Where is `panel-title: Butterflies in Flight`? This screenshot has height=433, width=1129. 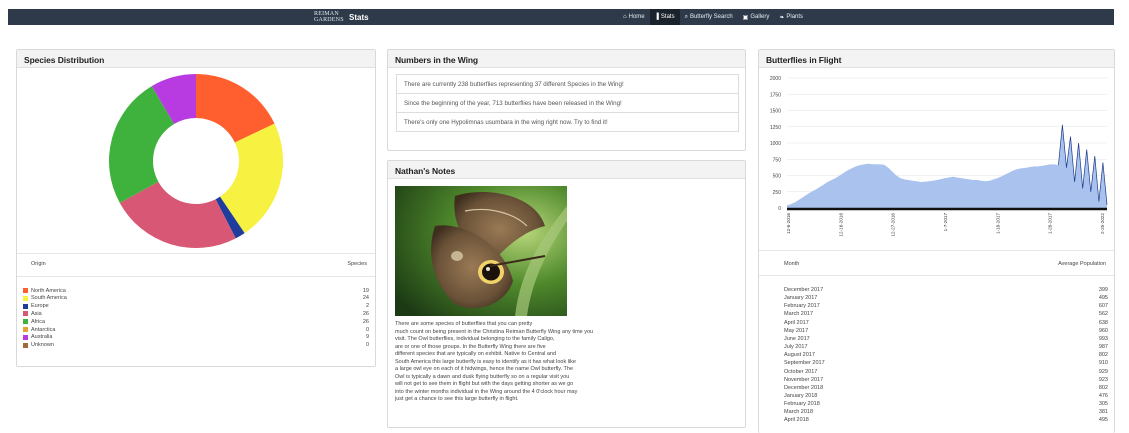
panel-title: Butterflies in Flight is located at coordinates (936, 59).